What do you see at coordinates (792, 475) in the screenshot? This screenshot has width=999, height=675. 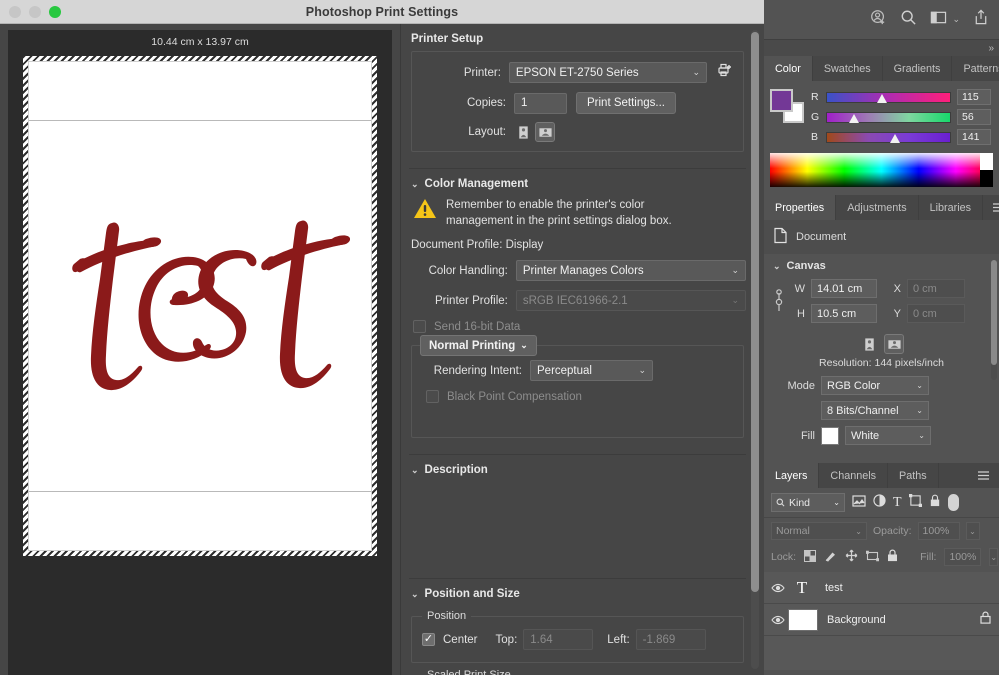 I see `tab-layers: Layers` at bounding box center [792, 475].